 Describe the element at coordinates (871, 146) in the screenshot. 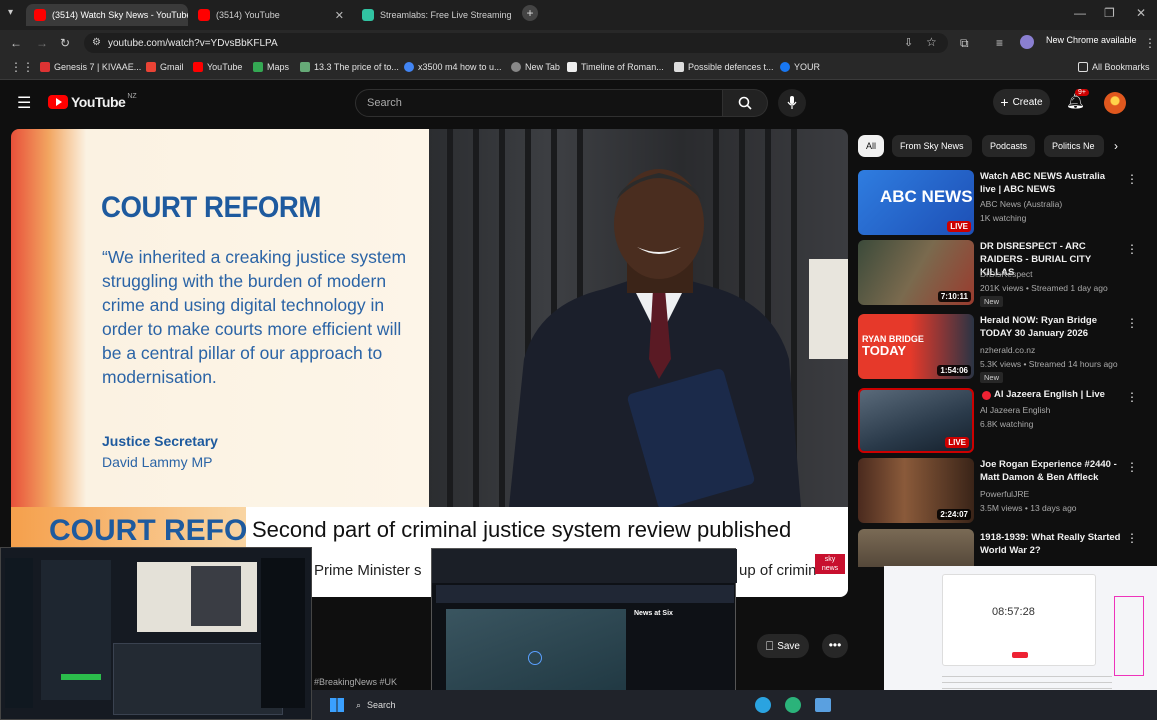

I see `chip-all: All` at that location.